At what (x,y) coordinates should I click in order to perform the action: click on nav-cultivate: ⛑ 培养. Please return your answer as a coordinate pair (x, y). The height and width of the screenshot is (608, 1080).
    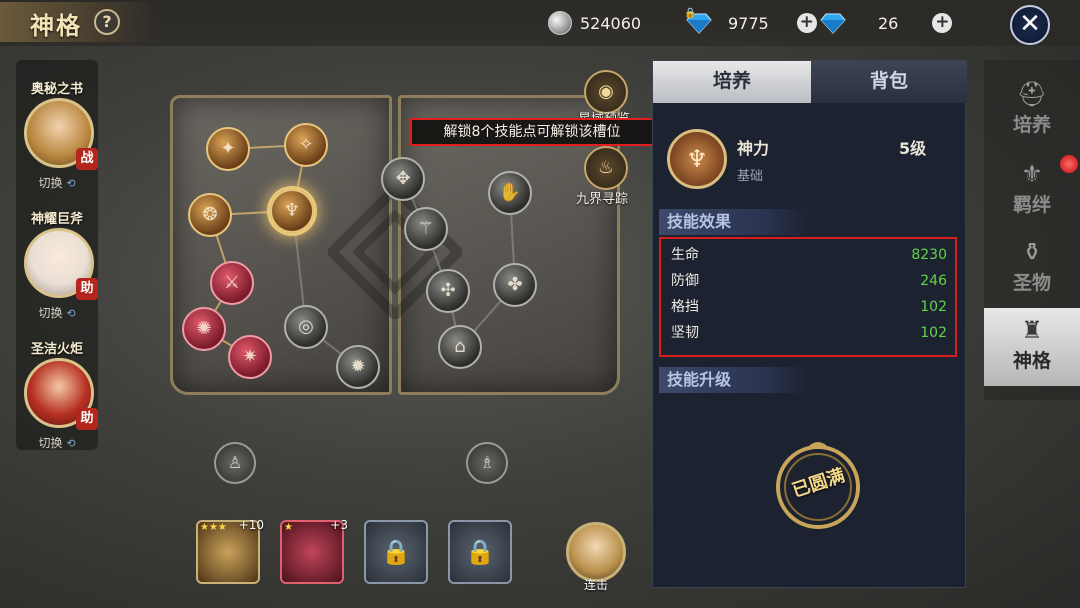
    Looking at the image, I should click on (1032, 107).